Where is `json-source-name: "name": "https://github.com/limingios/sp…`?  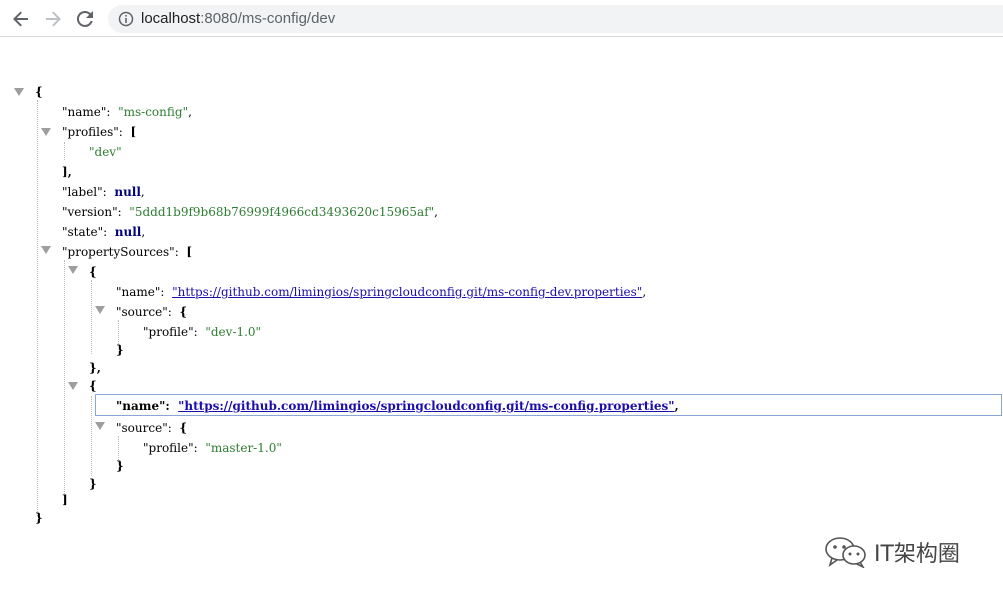
json-source-name: "name": "https://github.com/limingios/sp… is located at coordinates (381, 292).